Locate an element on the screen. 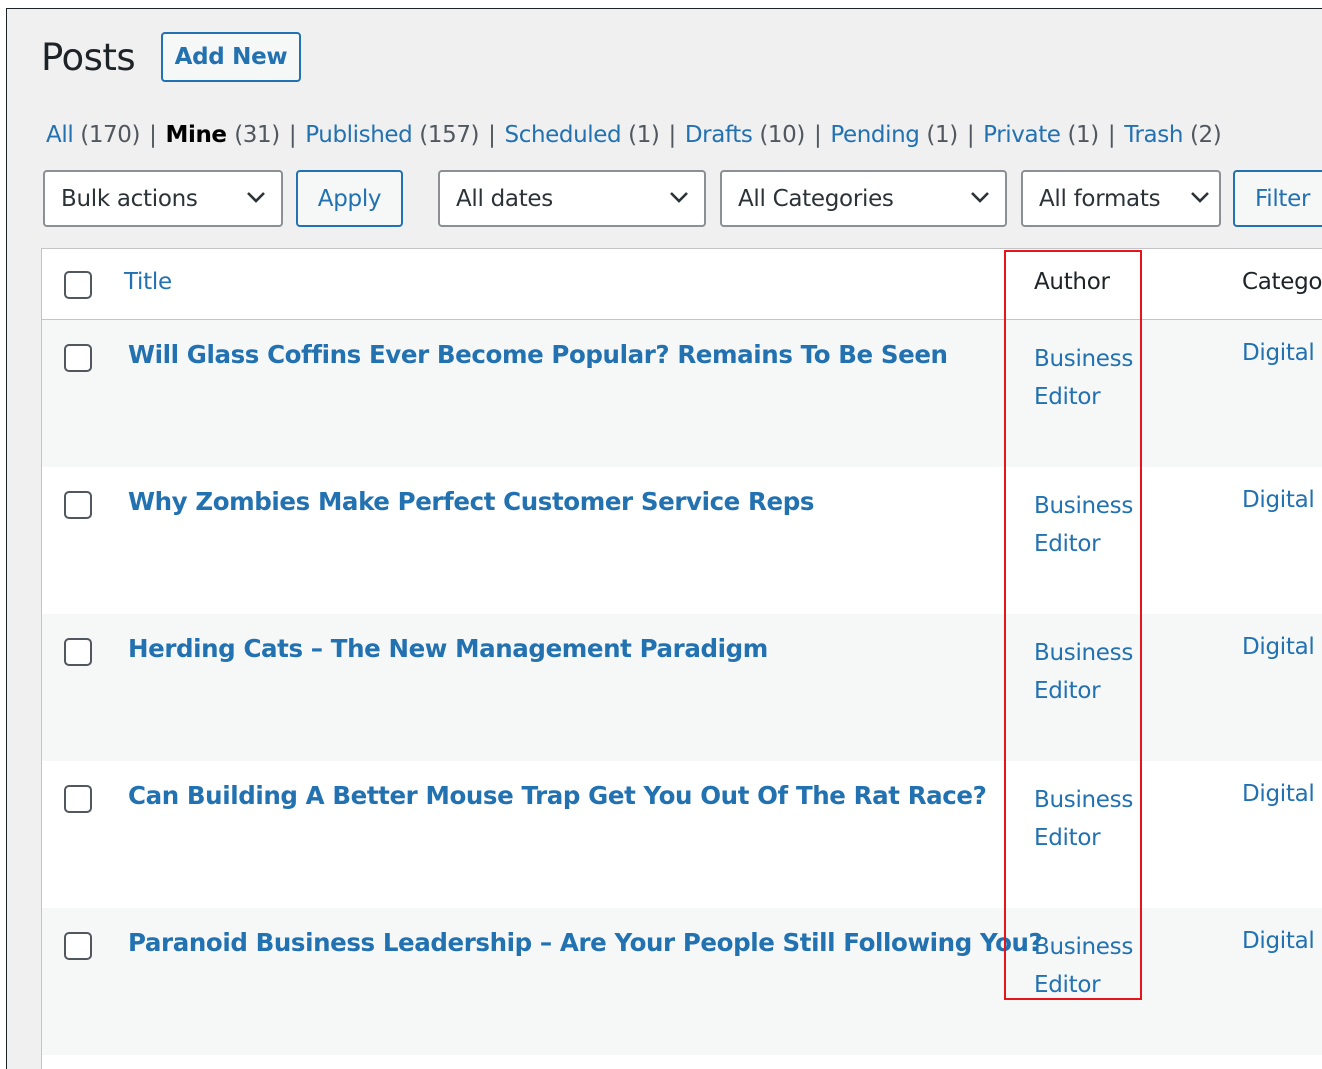  bulk-actions-select: Bulk actions is located at coordinates (163, 198).